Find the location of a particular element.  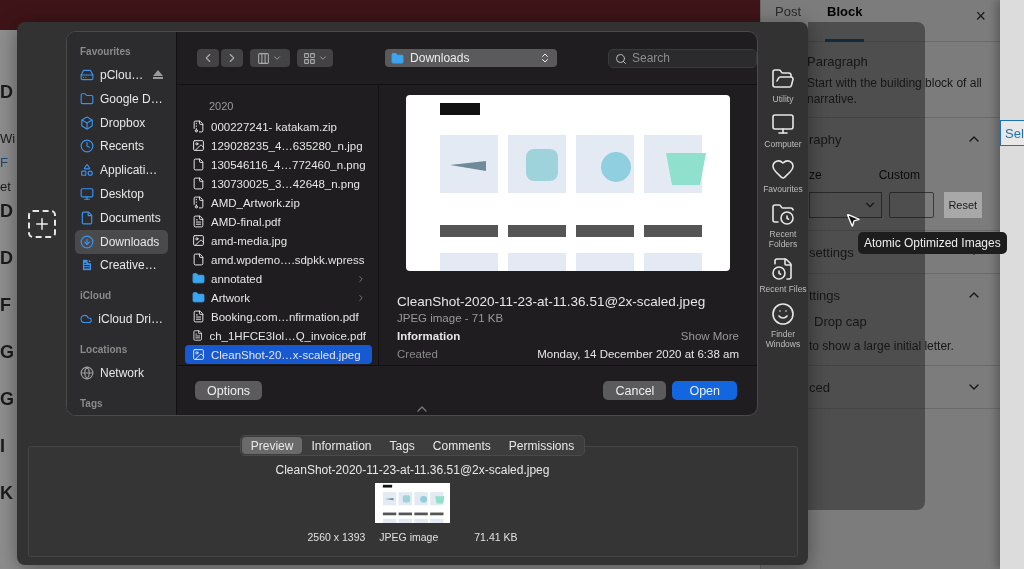

download-icon is located at coordinates (87, 241).